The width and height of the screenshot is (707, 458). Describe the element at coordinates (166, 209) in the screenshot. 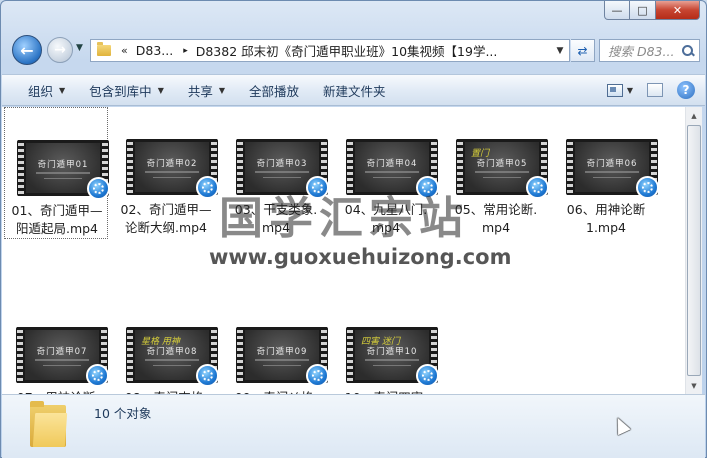

I see `file-name-line1: 02、奇门遁甲—` at that location.